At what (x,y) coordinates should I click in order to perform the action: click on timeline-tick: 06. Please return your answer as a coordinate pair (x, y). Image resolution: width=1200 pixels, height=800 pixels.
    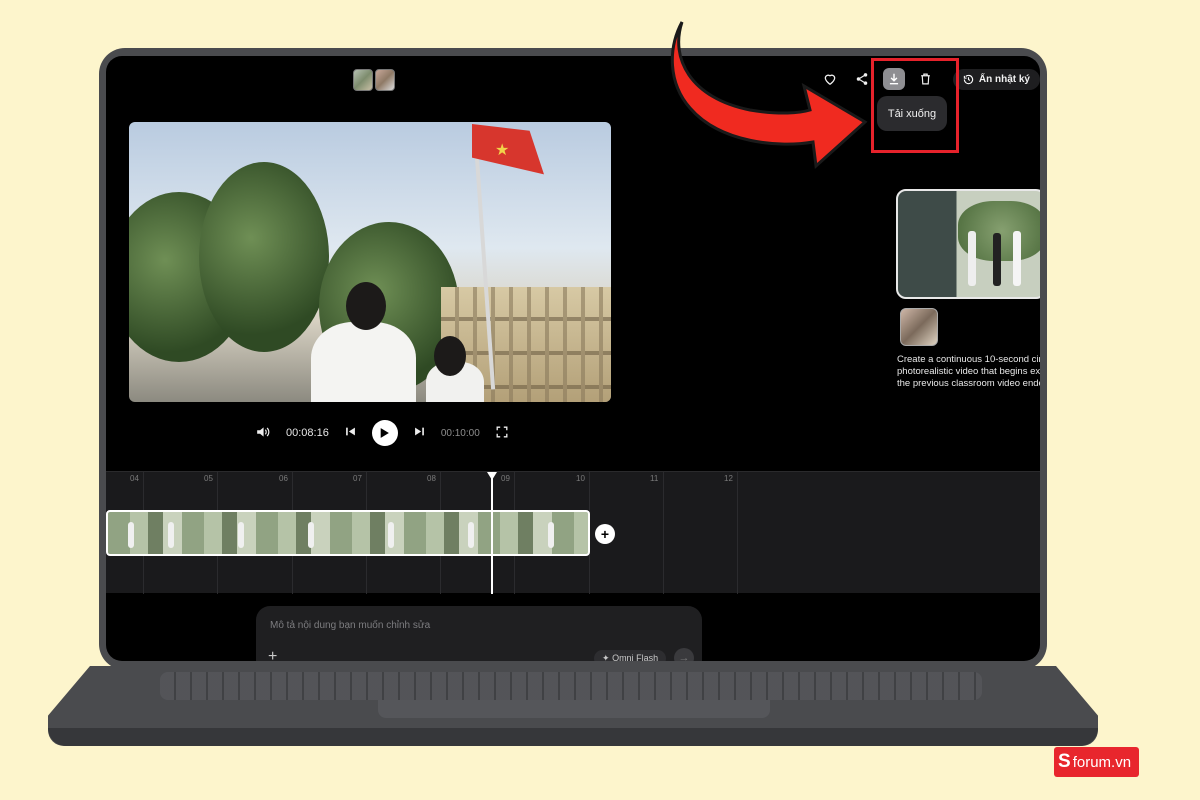
    Looking at the image, I should click on (283, 478).